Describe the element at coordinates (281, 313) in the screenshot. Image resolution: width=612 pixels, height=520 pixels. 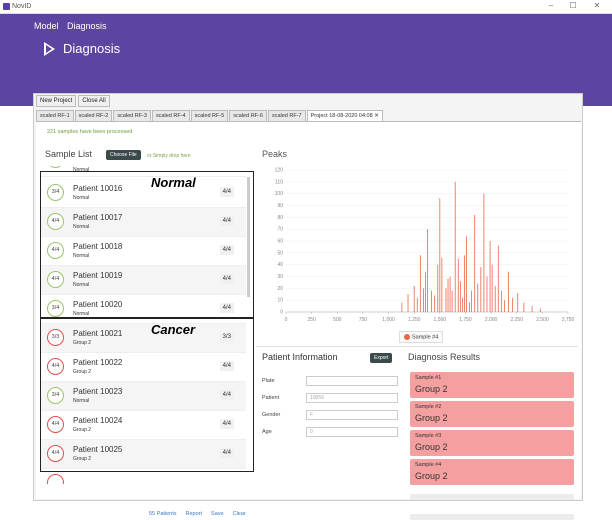
I see `y-tick-label: 0` at that location.